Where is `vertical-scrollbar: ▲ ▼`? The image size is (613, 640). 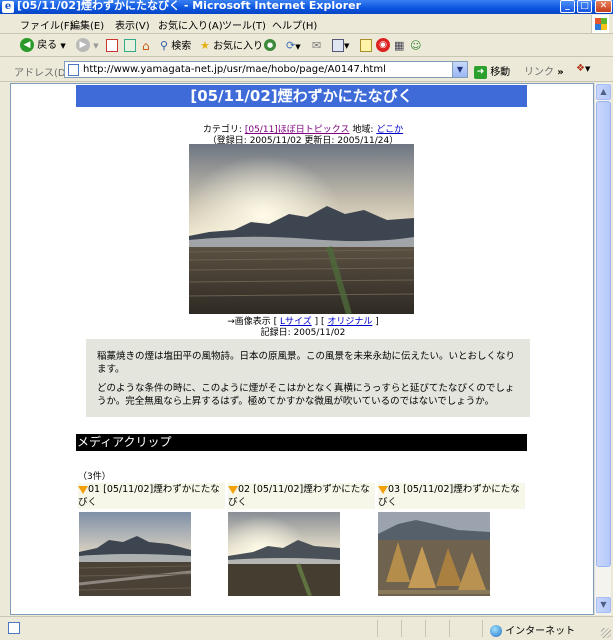
vertical-scrollbar: ▲ ▼ is located at coordinates (602, 349).